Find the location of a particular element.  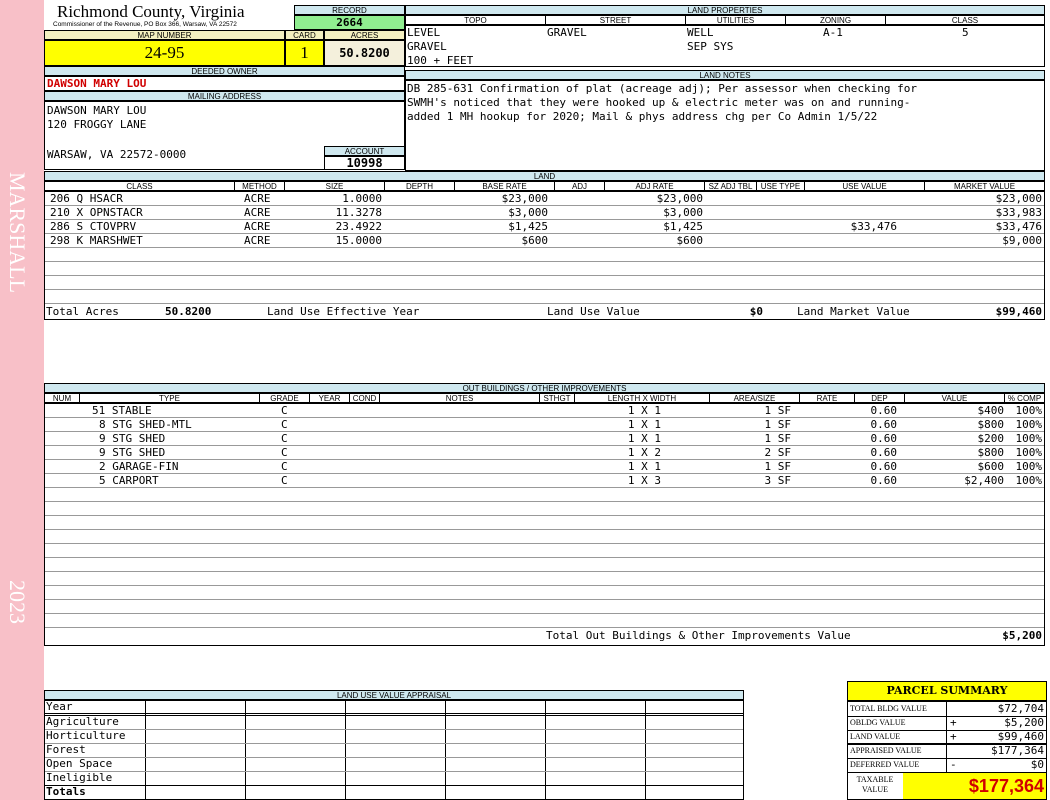

land-use-value-label: Land Use Value is located at coordinates (593, 311).